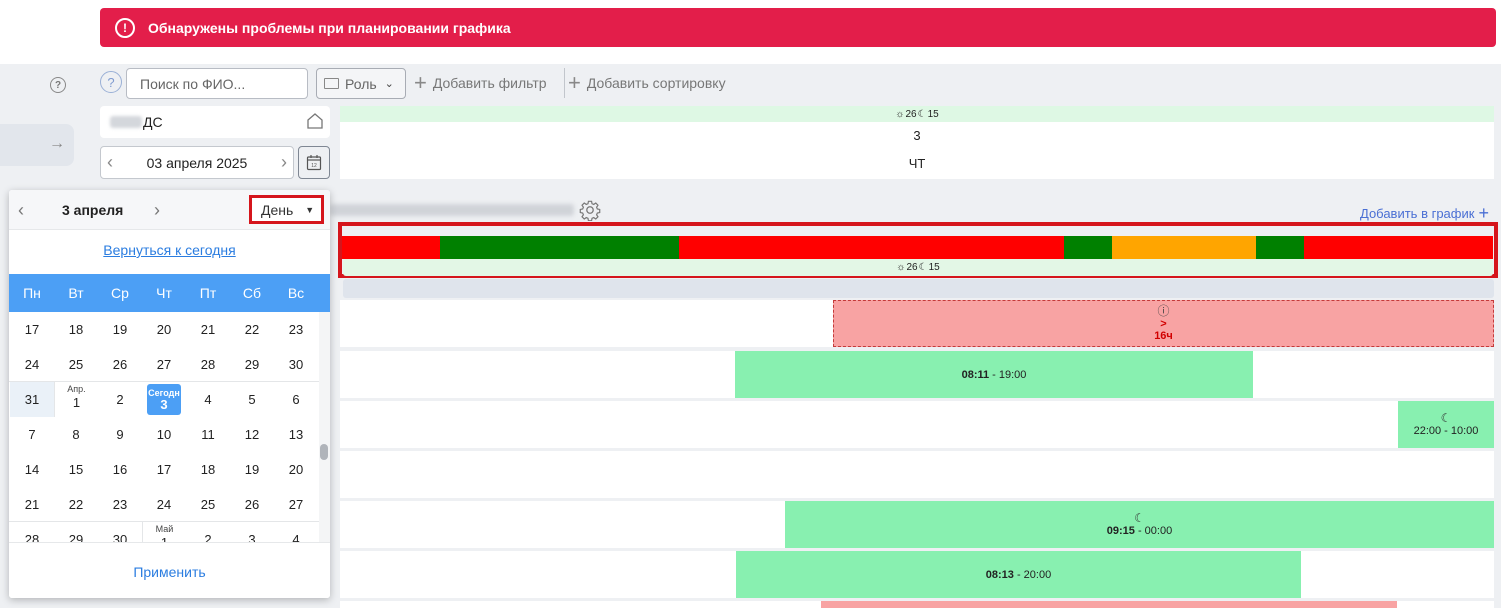 This screenshot has height=608, width=1501. Describe the element at coordinates (76, 469) in the screenshot. I see `calendar-day: 15` at that location.